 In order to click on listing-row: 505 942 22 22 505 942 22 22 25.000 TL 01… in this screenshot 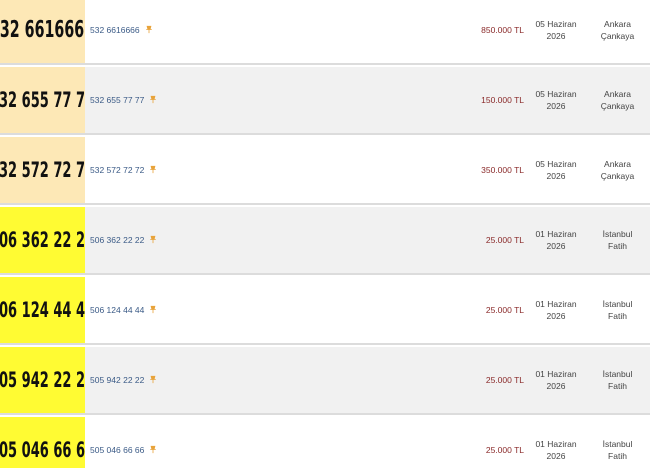, I will do `click(325, 381)`.